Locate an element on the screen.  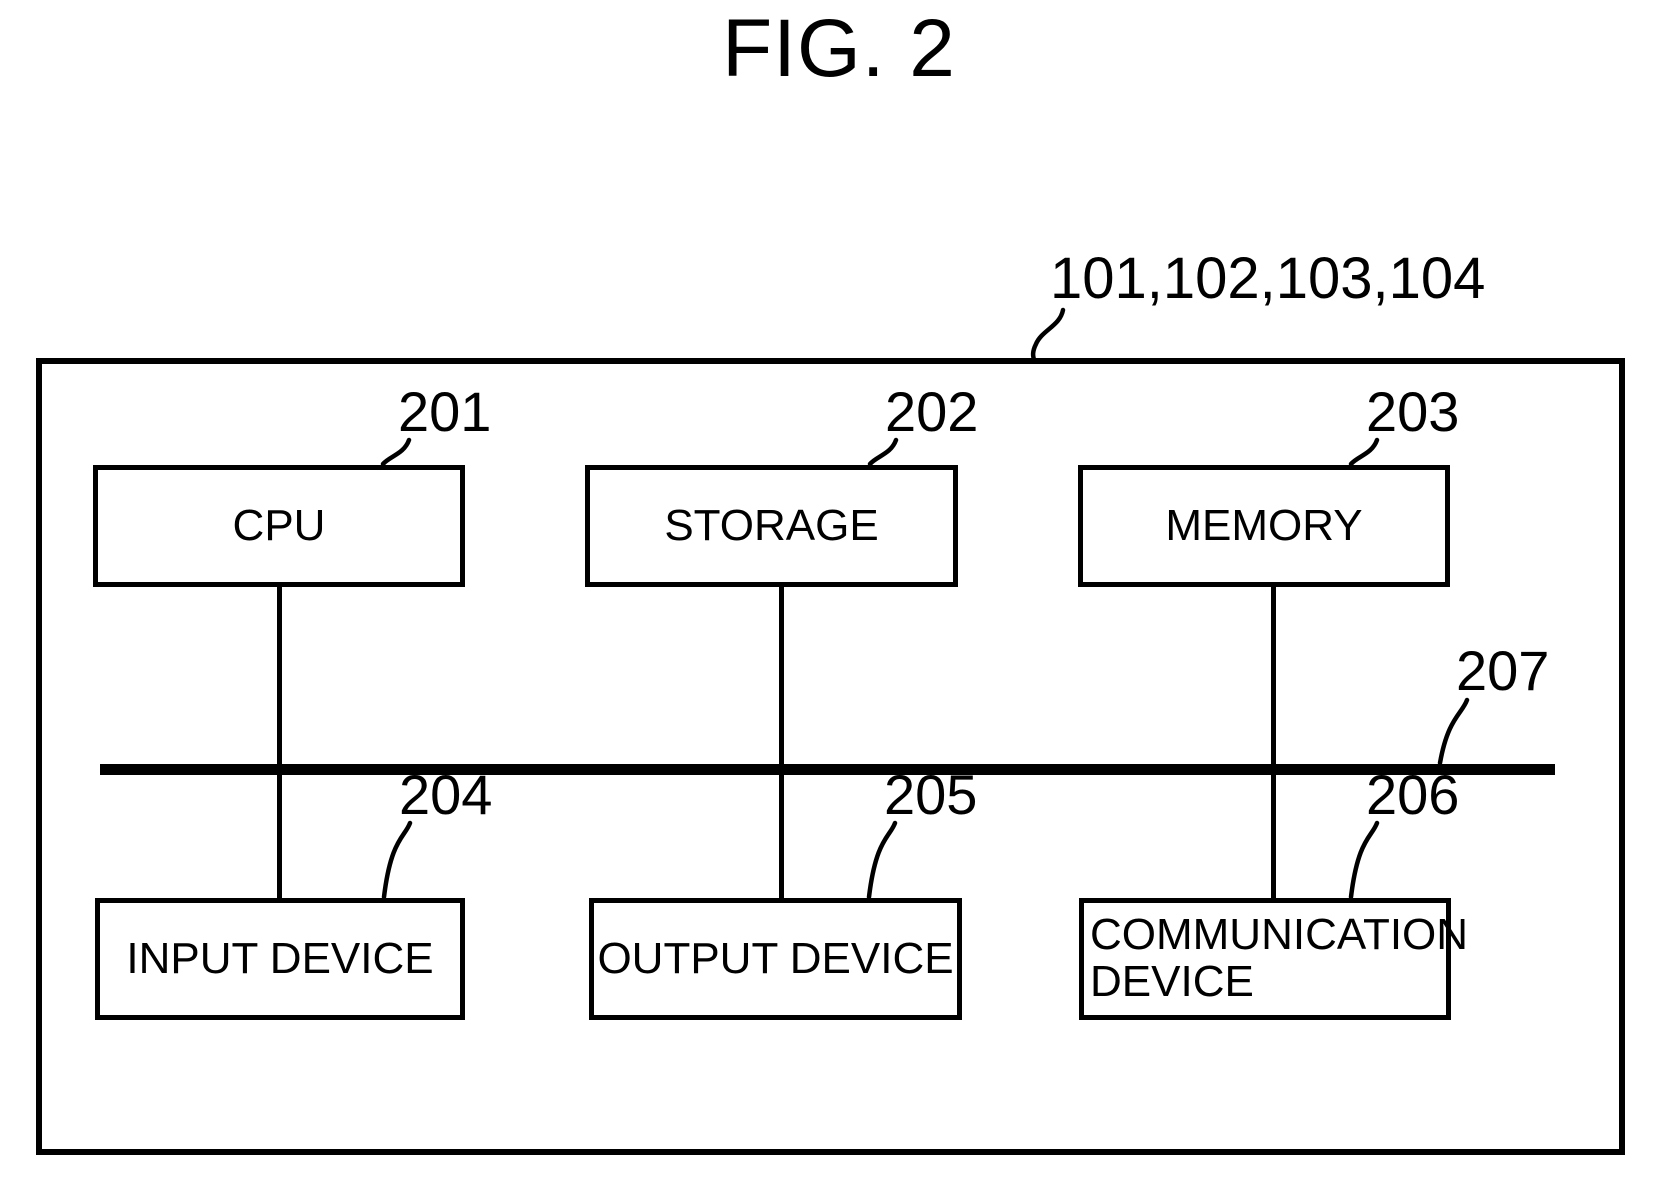
component-box-output-device: OUTPUT DEVICE is located at coordinates (775, 959).